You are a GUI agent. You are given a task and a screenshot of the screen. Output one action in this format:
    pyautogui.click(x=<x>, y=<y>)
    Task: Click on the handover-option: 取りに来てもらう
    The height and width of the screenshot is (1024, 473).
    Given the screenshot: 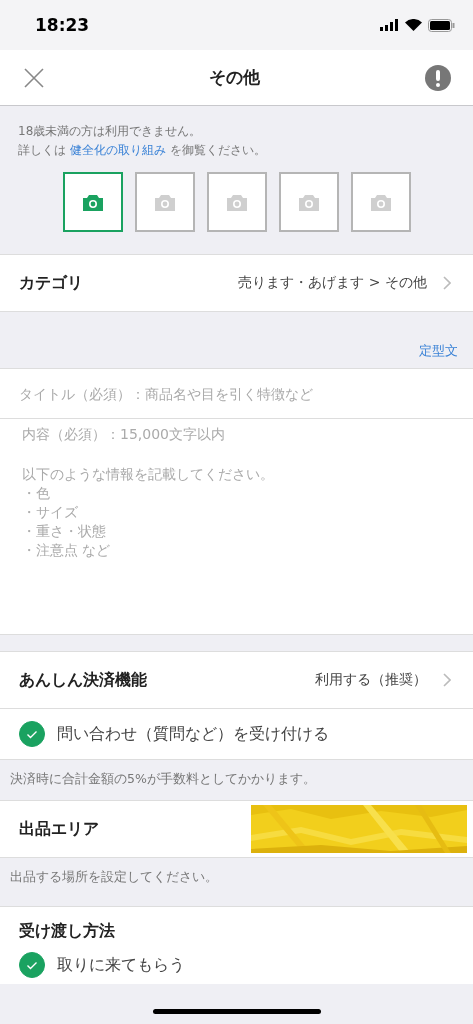 What is the action you would take?
    pyautogui.click(x=121, y=965)
    